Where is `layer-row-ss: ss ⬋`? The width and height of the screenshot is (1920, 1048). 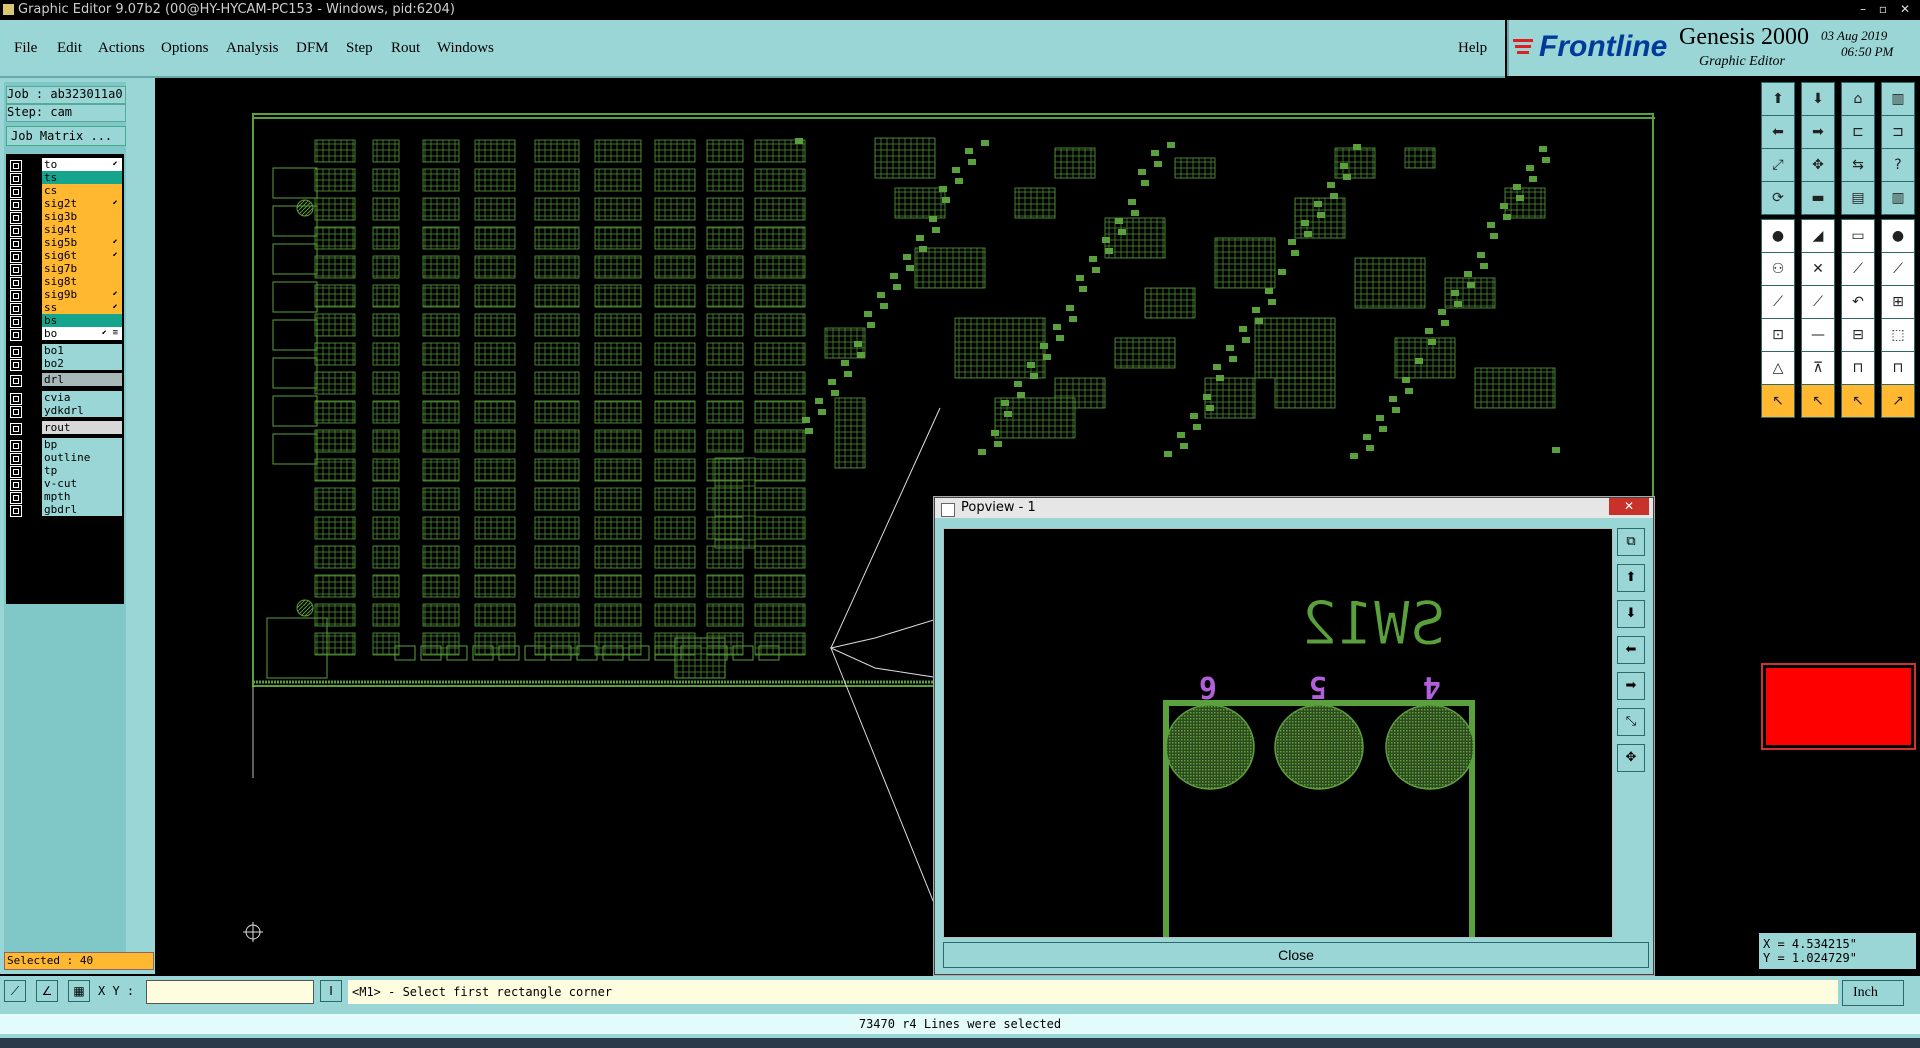 layer-row-ss: ss ⬋ is located at coordinates (65, 308).